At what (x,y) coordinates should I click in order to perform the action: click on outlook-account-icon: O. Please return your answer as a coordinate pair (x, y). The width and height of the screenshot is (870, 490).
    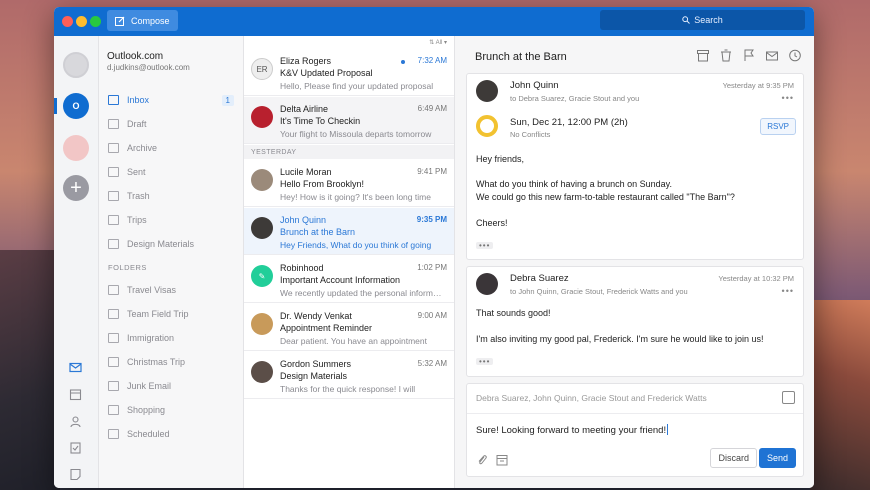
    Looking at the image, I should click on (76, 106).